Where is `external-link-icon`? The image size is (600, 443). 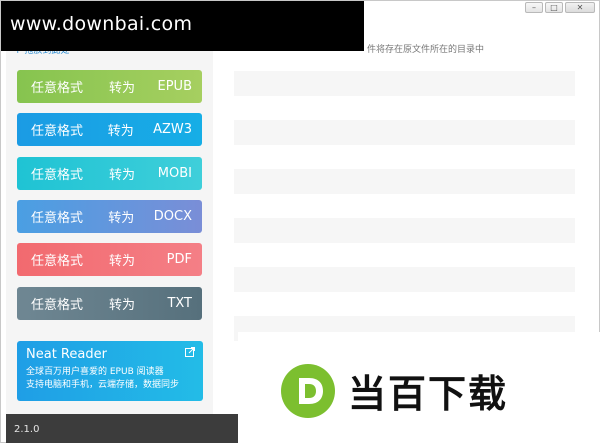 external-link-icon is located at coordinates (190, 352).